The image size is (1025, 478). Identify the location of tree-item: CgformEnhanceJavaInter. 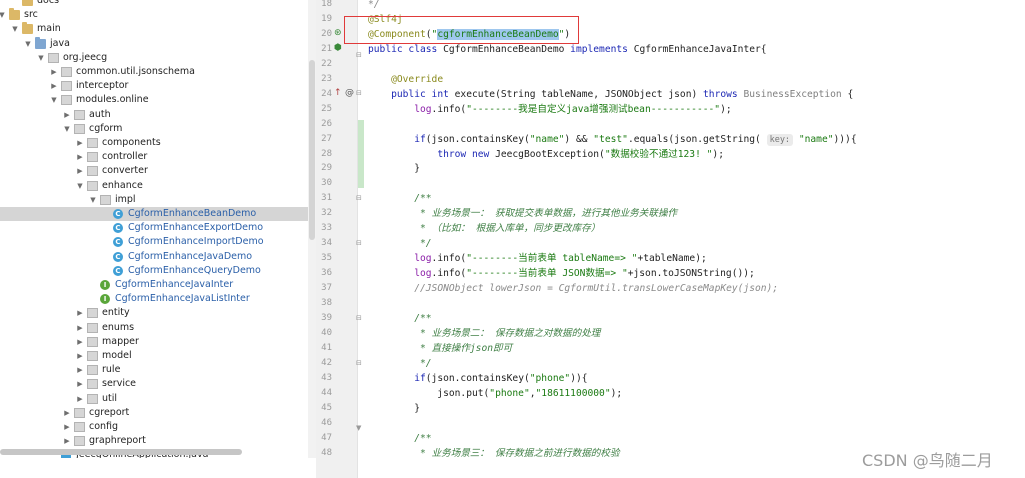
(154, 285).